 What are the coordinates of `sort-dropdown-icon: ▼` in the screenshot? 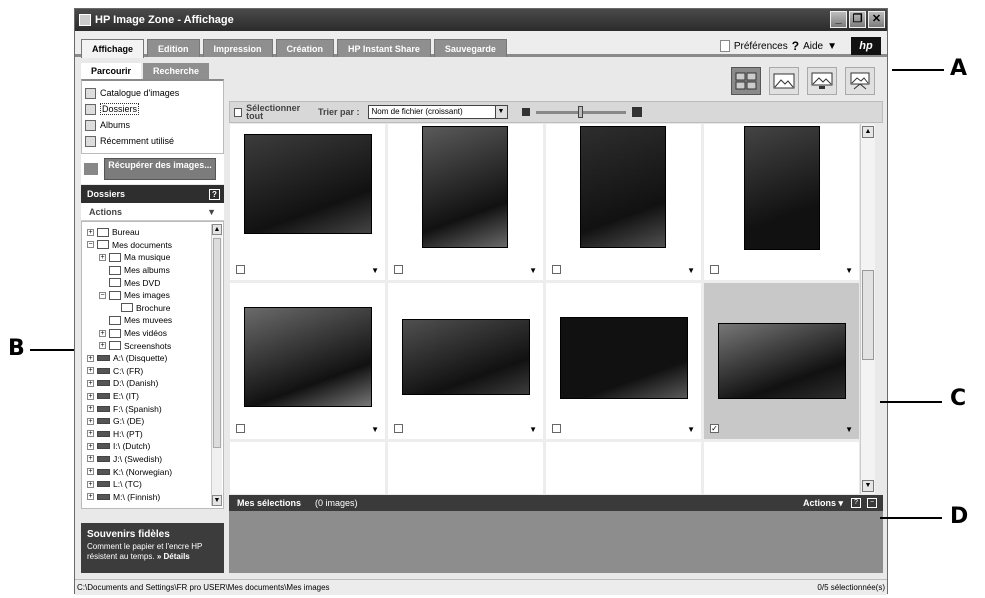 It's located at (500, 112).